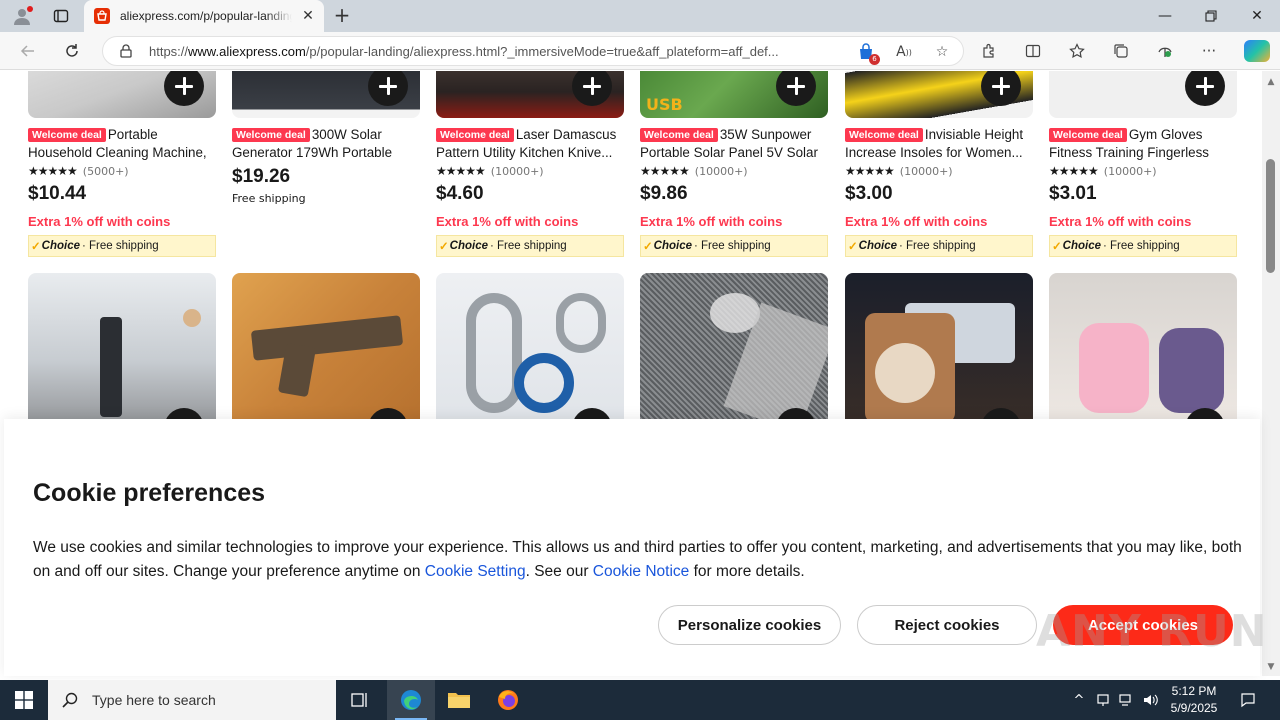 This screenshot has width=1280, height=720. What do you see at coordinates (1073, 193) in the screenshot?
I see `price: $3.01` at bounding box center [1073, 193].